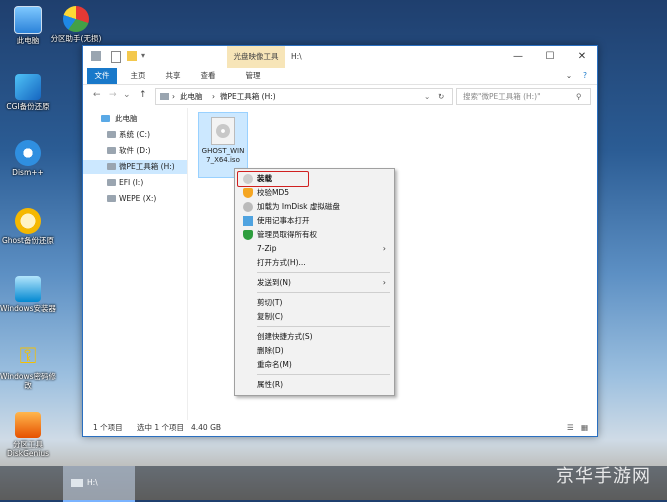 The height and width of the screenshot is (502, 667). I want to click on ribbon-tabs: 文件 主页 共享 查看 管理 ⌄ ?, so click(340, 76).